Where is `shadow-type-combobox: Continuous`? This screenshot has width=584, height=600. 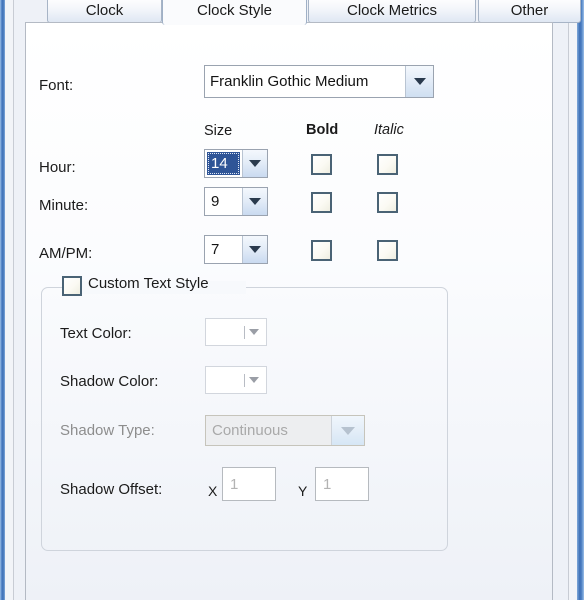
shadow-type-combobox: Continuous is located at coordinates (285, 430).